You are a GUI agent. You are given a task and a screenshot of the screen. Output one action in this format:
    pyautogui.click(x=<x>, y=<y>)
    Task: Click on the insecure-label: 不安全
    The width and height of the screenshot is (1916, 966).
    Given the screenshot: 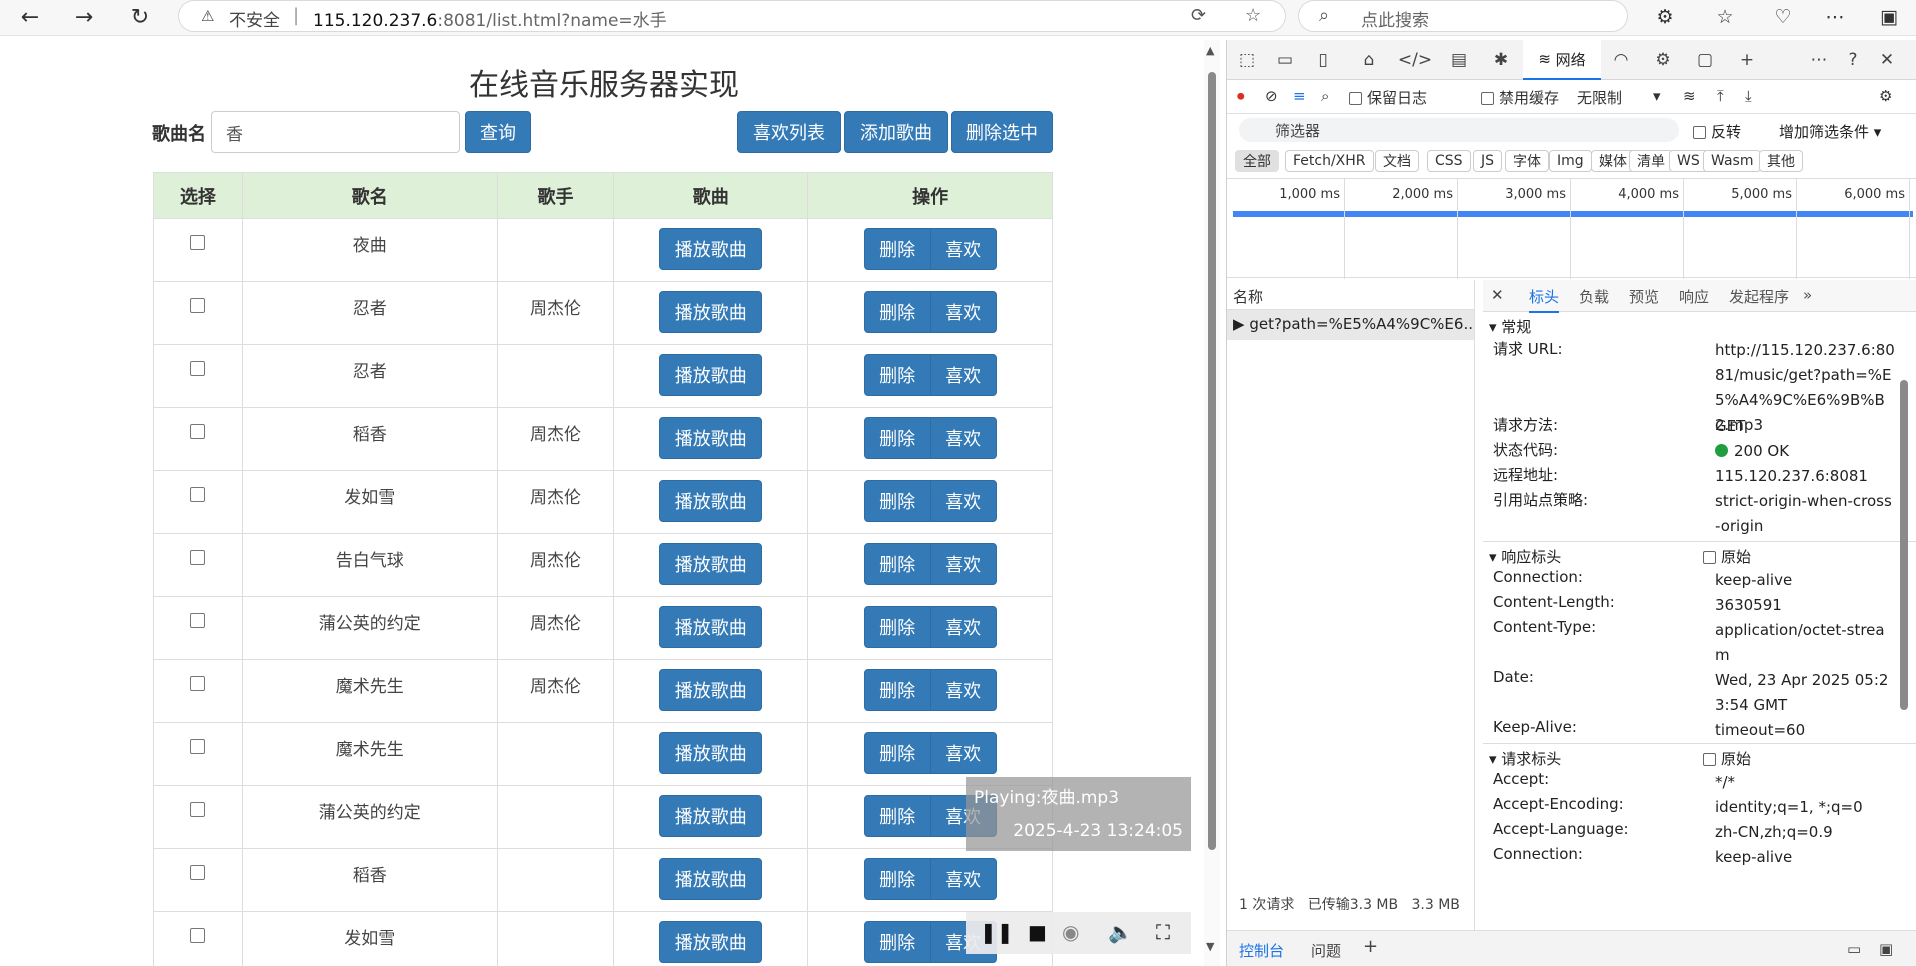 What is the action you would take?
    pyautogui.click(x=254, y=18)
    